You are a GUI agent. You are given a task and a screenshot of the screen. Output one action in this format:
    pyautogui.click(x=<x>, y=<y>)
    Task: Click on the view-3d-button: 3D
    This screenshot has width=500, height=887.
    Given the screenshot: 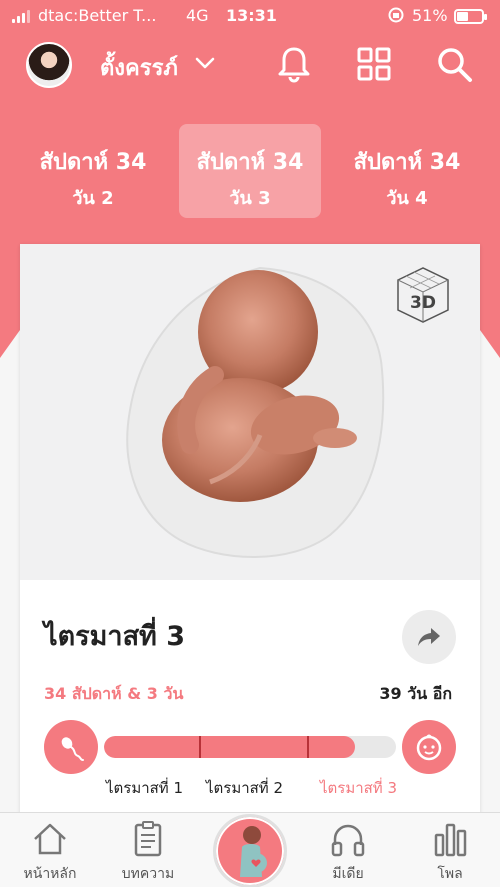 What is the action you would take?
    pyautogui.click(x=423, y=297)
    